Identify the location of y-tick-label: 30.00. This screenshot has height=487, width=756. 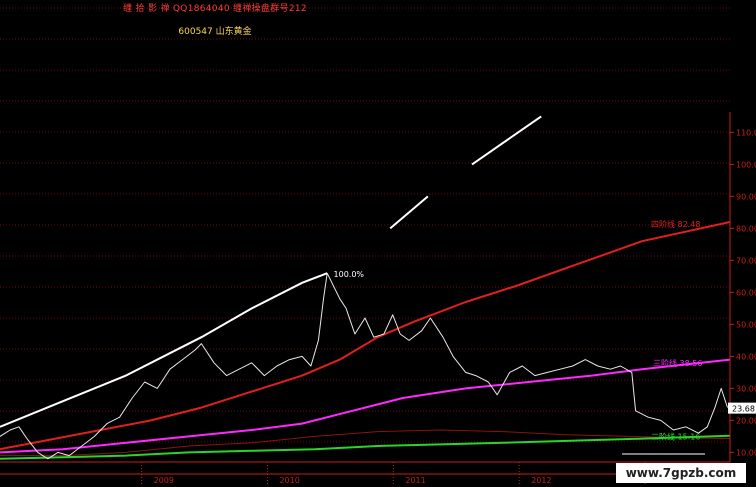
(746, 388).